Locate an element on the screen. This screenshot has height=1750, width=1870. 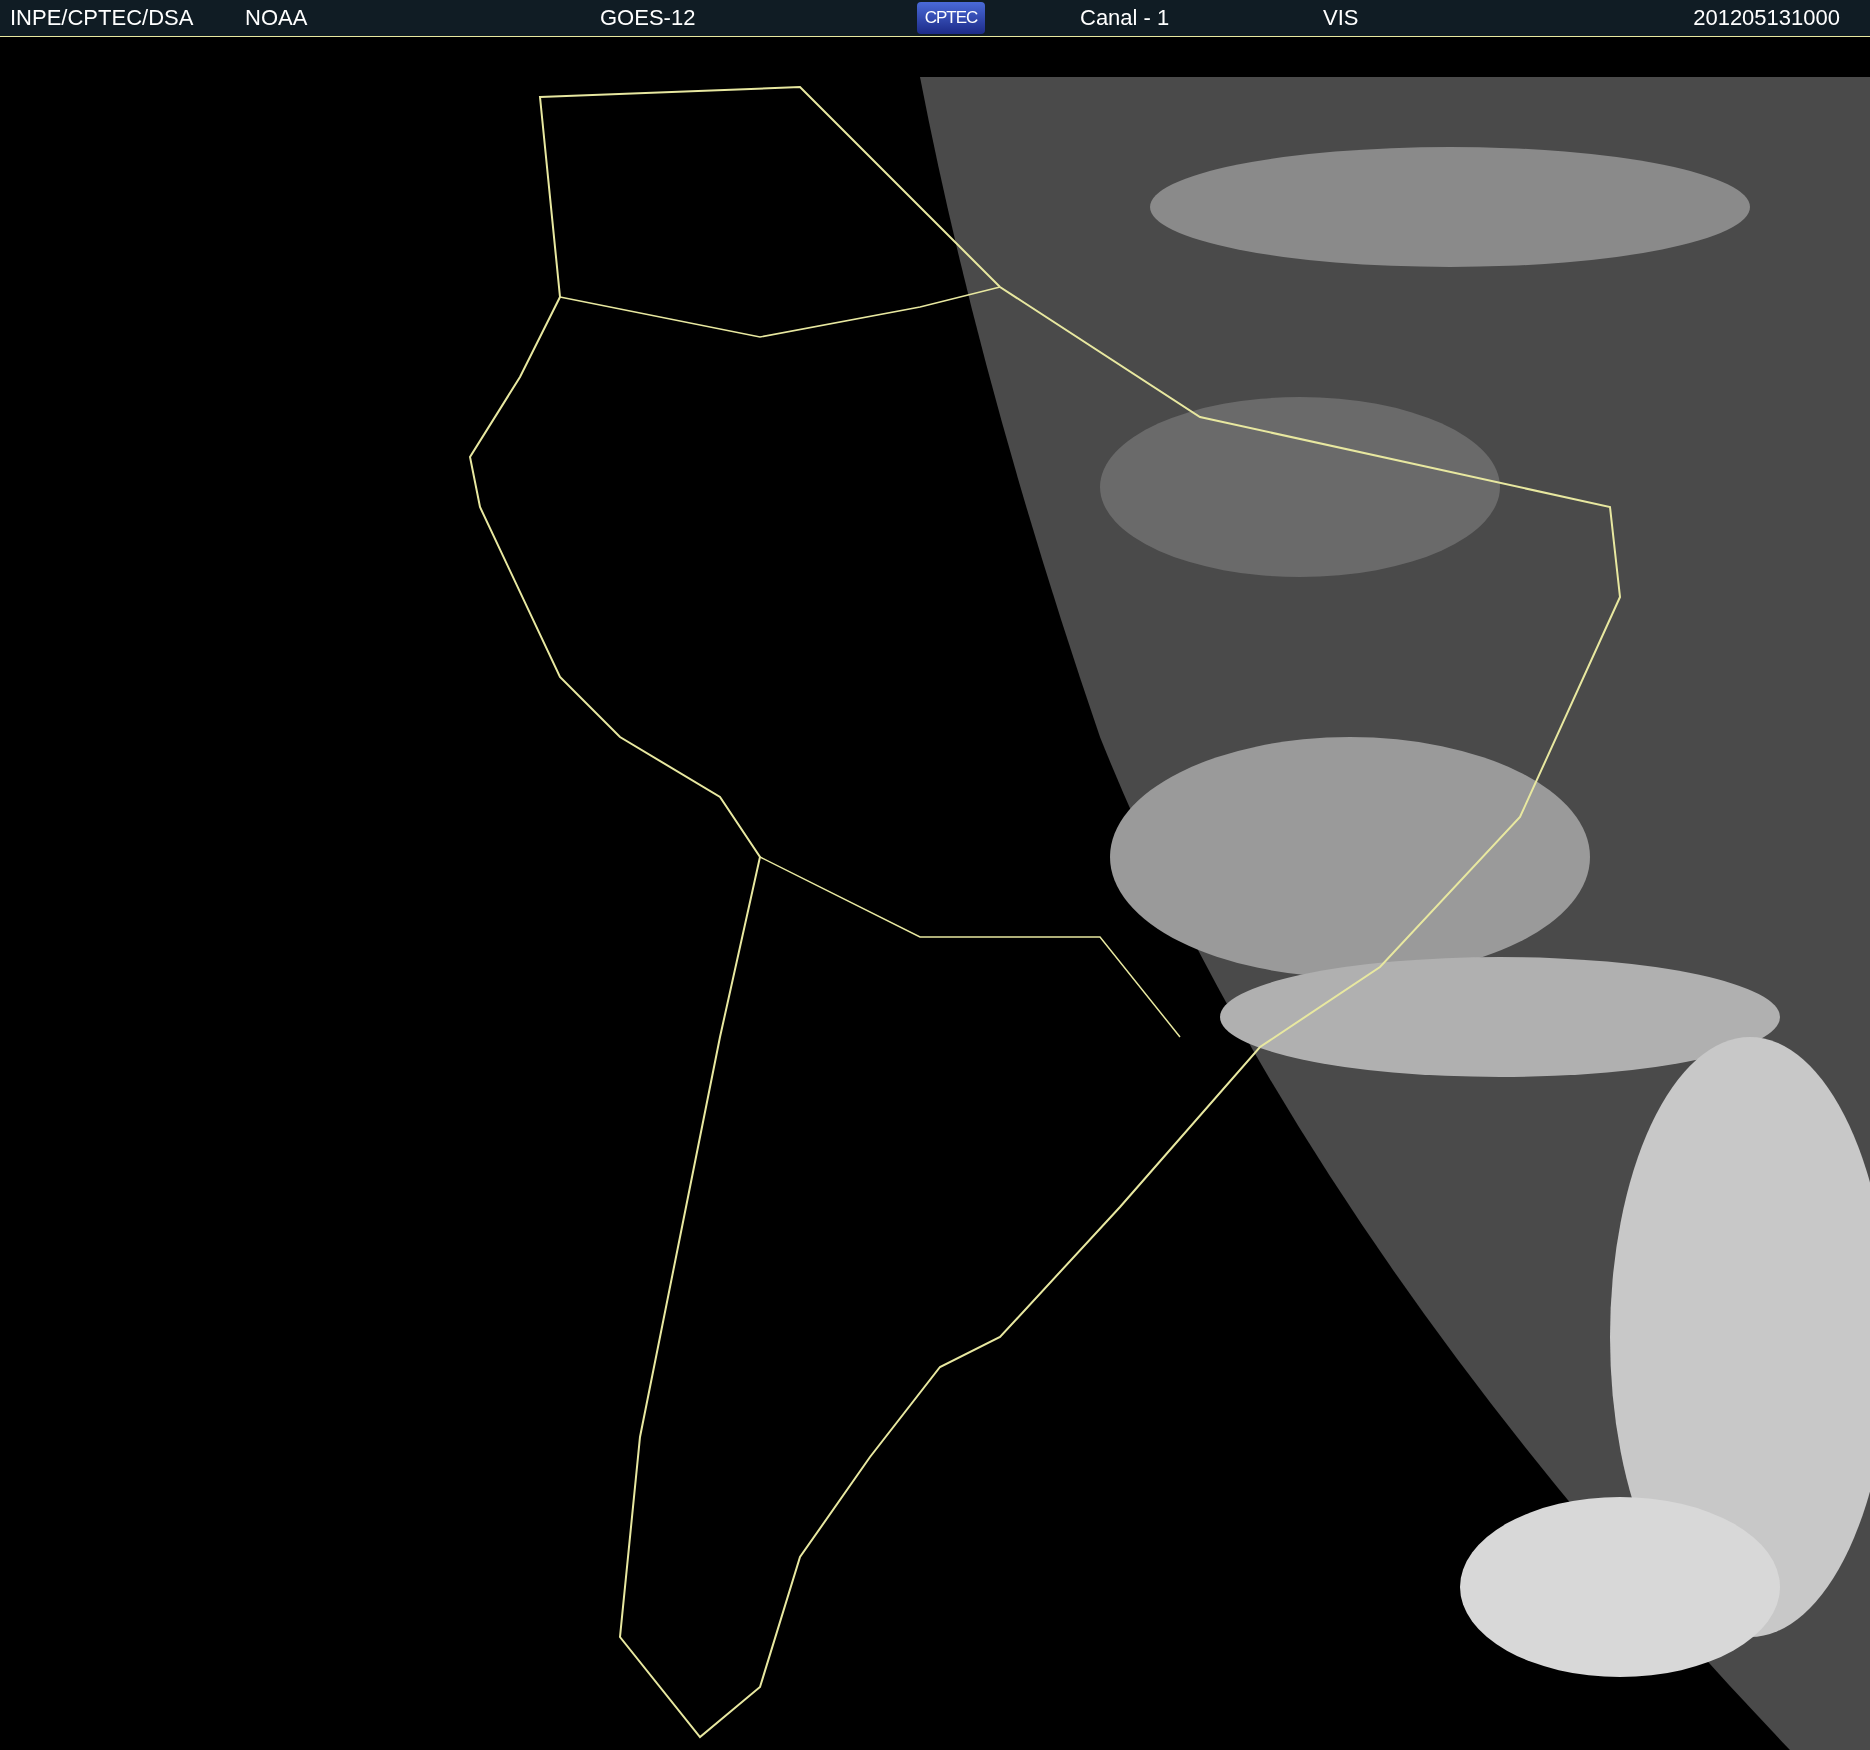
timestamp-label: 201205131000 is located at coordinates (1767, 18).